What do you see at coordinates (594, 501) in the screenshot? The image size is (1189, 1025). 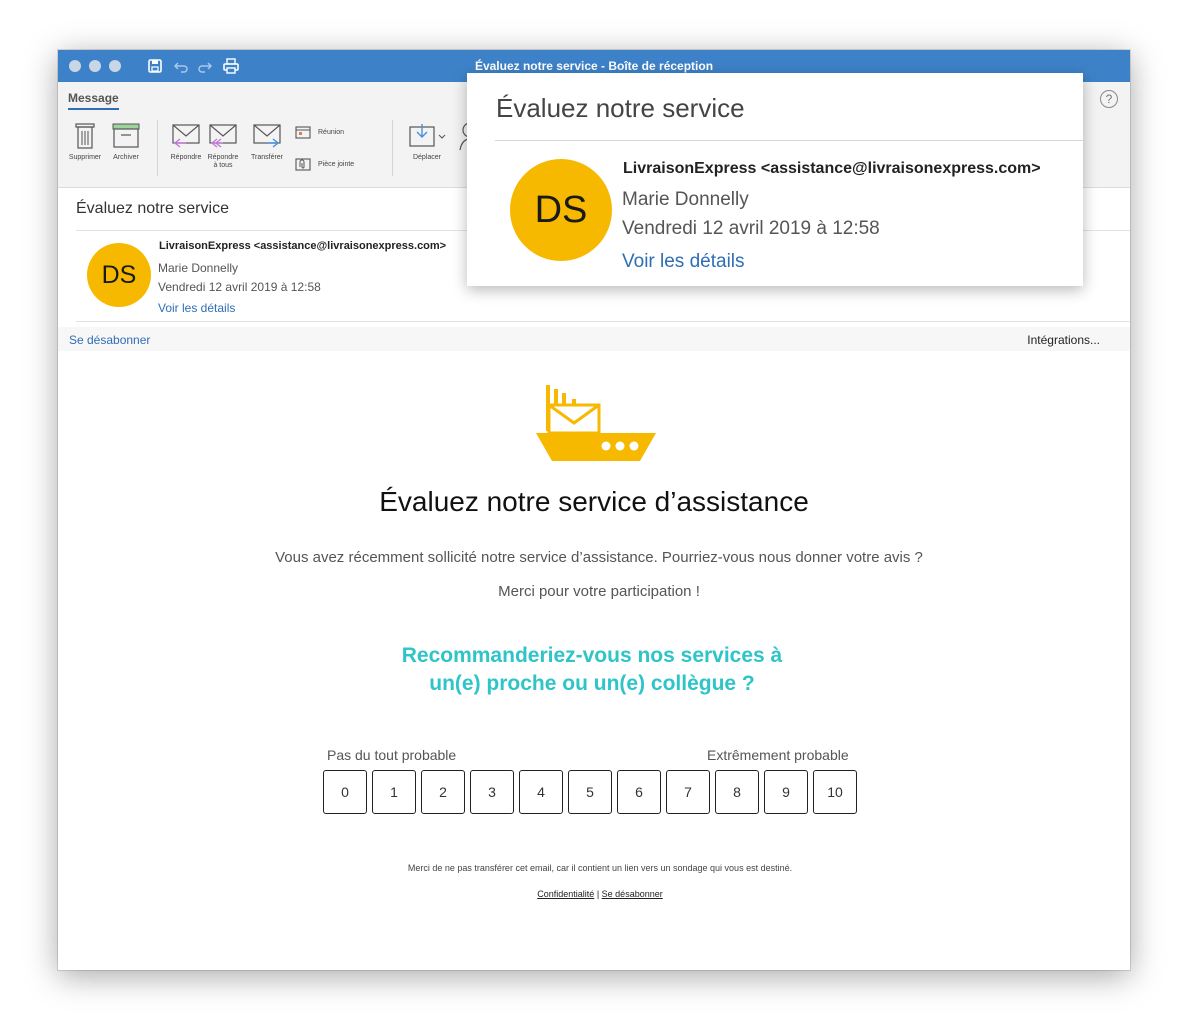 I see `survey-heading: Évaluez notre service d’assistance` at bounding box center [594, 501].